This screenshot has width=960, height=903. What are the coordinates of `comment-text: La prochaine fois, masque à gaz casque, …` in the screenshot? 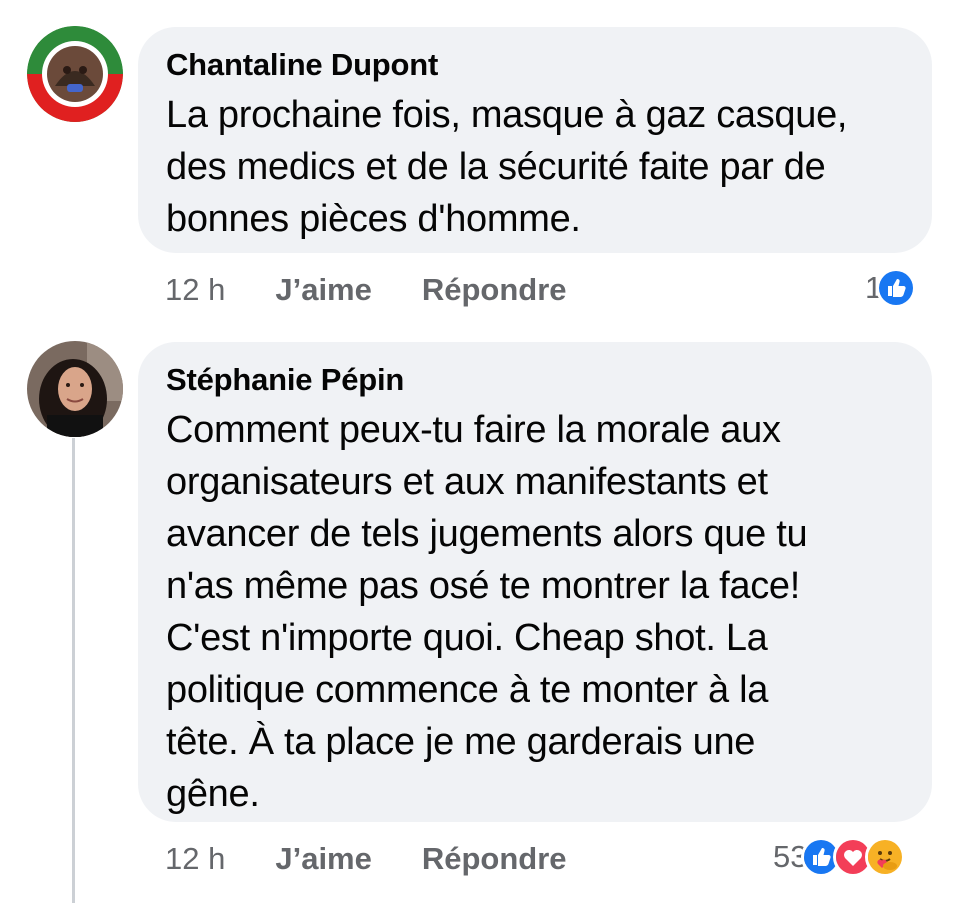 It's located at (507, 167).